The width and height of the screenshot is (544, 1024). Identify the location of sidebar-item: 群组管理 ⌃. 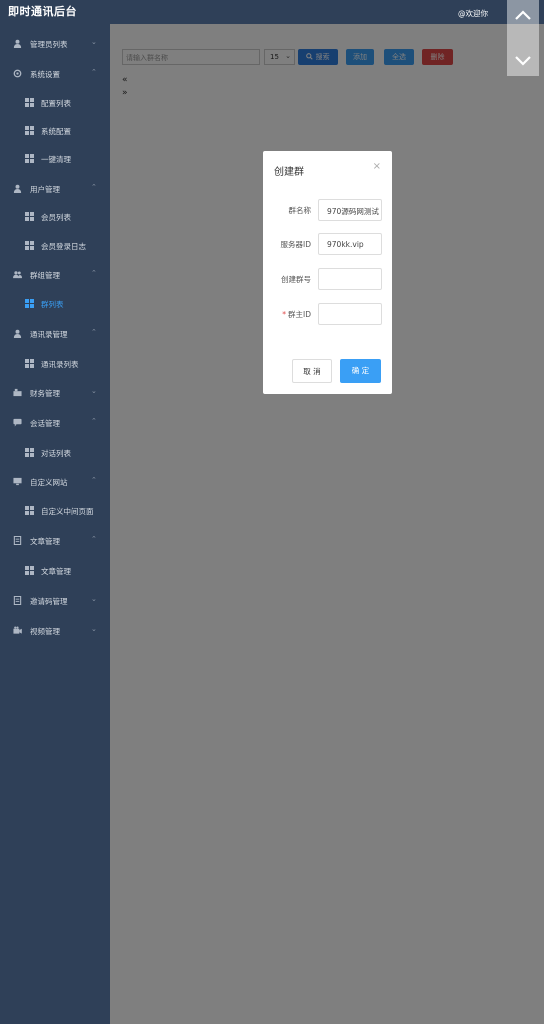
(55, 274).